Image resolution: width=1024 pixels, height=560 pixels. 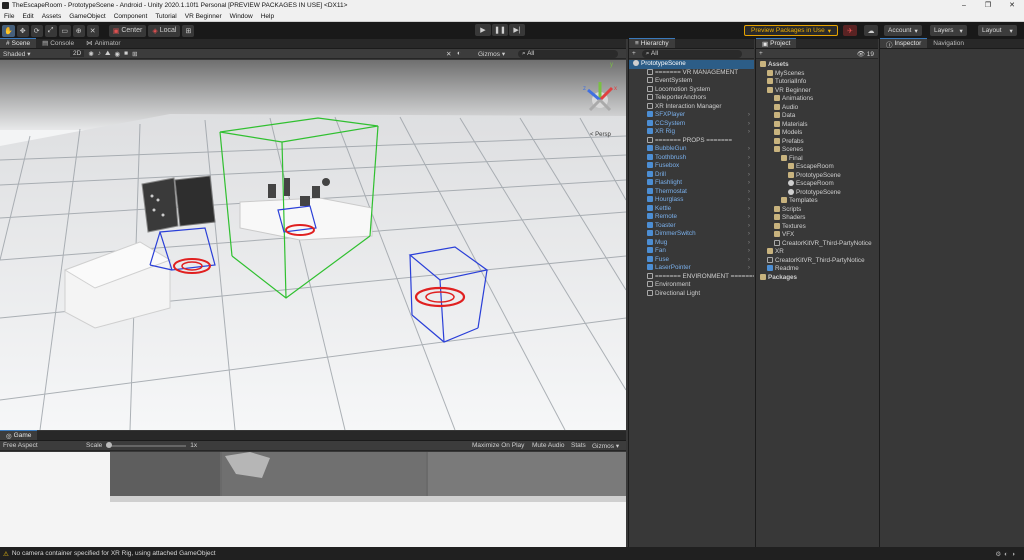 What do you see at coordinates (568, 53) in the screenshot?
I see `scene-search-input: ⌕ All` at bounding box center [568, 53].